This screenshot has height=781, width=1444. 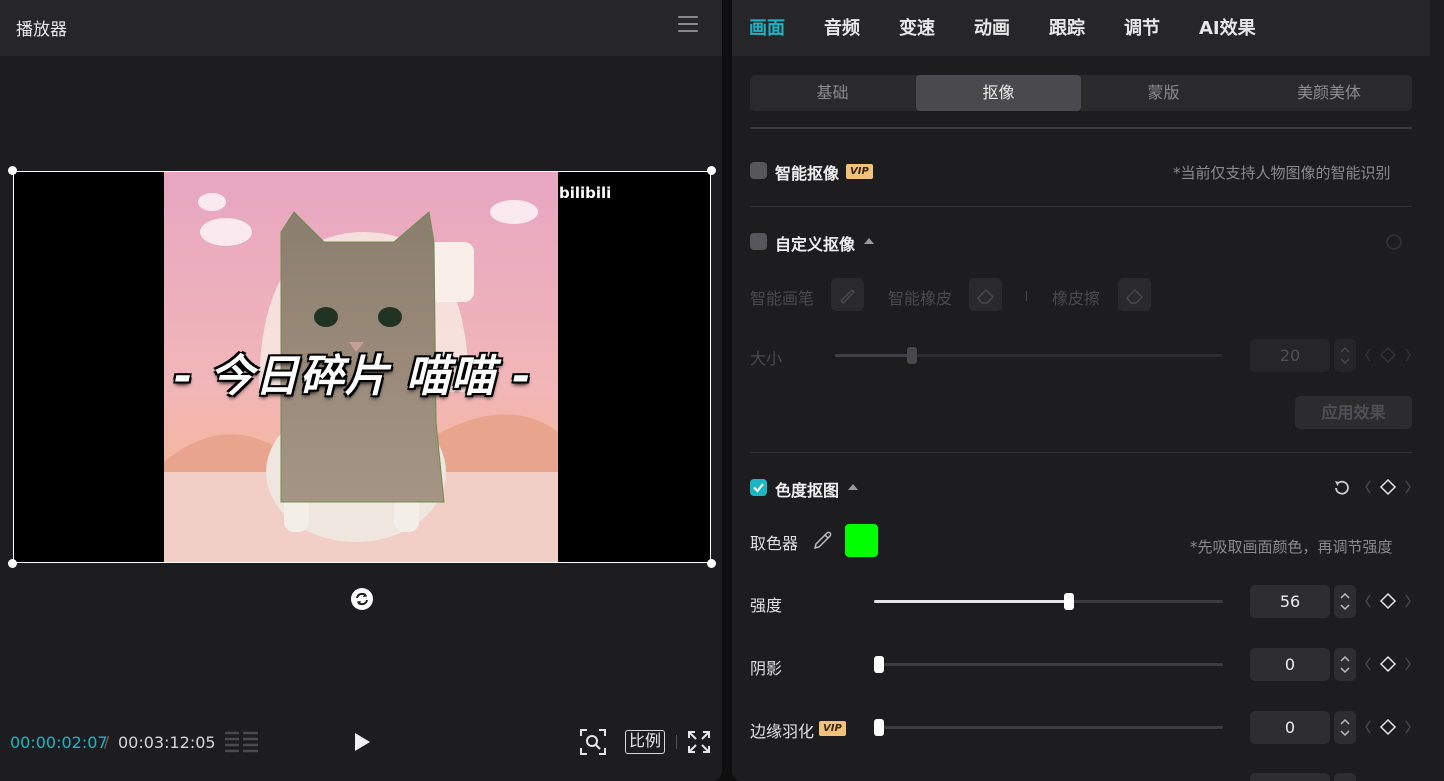 What do you see at coordinates (362, 599) in the screenshot?
I see `rotate-icon` at bounding box center [362, 599].